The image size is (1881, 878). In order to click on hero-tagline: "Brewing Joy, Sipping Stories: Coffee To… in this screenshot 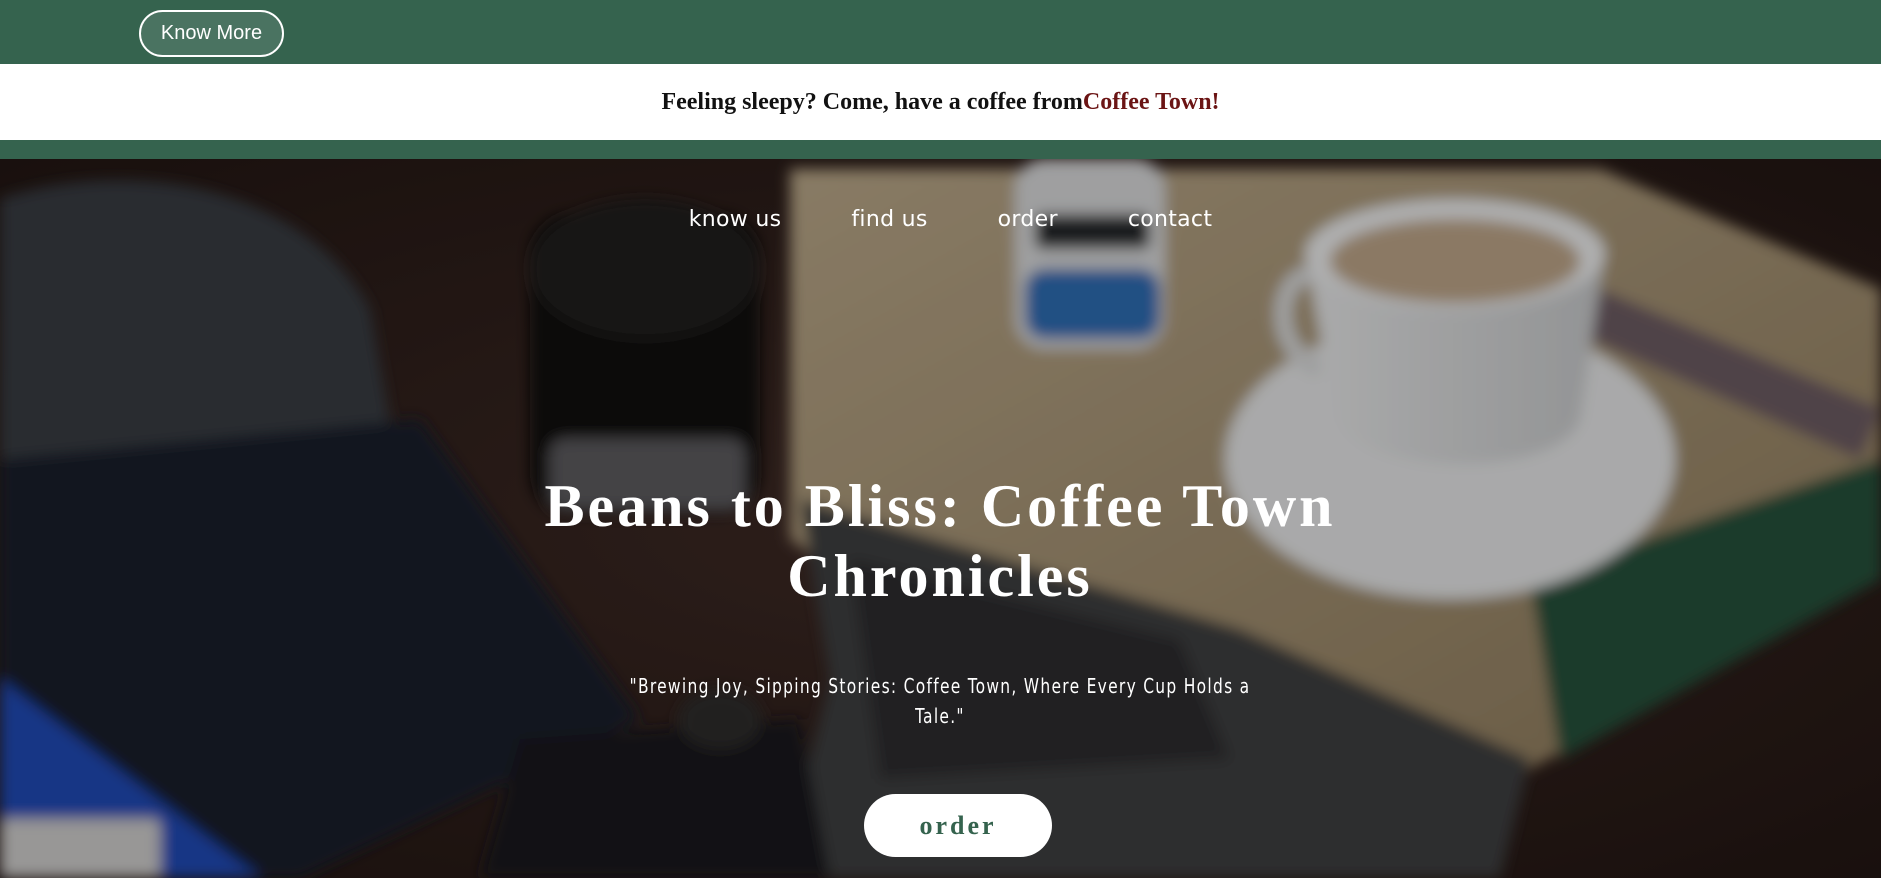, I will do `click(940, 701)`.